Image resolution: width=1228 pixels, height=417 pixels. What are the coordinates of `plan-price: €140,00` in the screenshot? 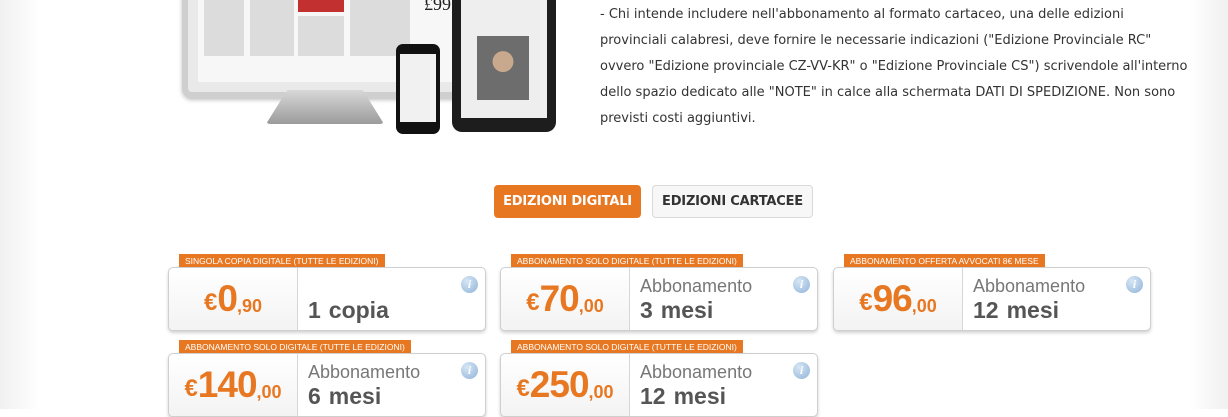 It's located at (233, 385).